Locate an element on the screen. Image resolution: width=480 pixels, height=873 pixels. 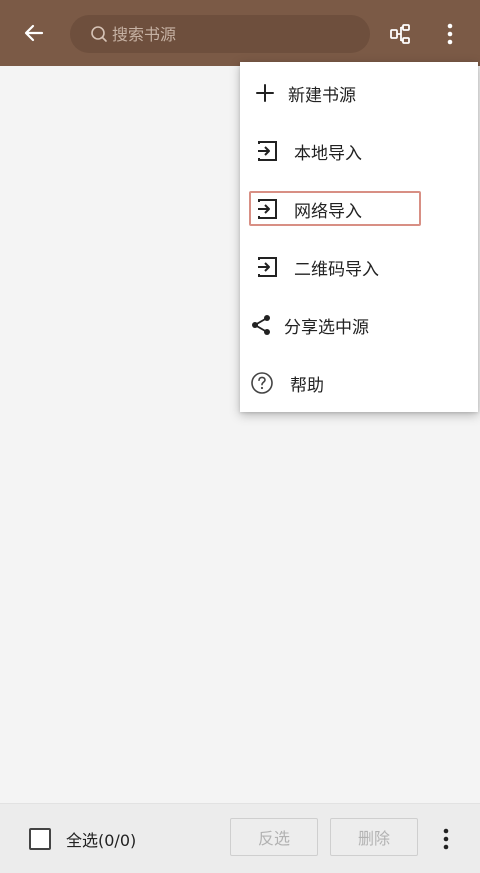
search-box is located at coordinates (220, 34).